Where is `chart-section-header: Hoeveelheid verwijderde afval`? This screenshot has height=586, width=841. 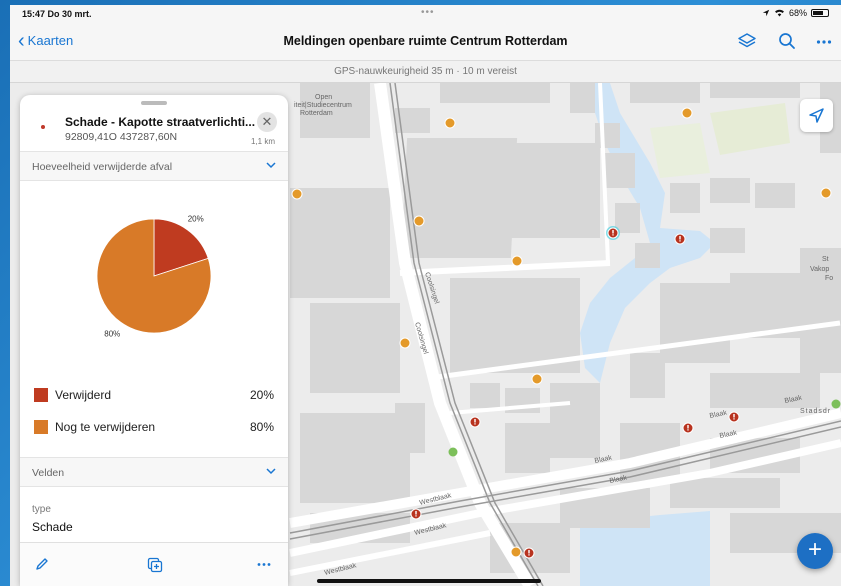 chart-section-header: Hoeveelheid verwijderde afval is located at coordinates (154, 166).